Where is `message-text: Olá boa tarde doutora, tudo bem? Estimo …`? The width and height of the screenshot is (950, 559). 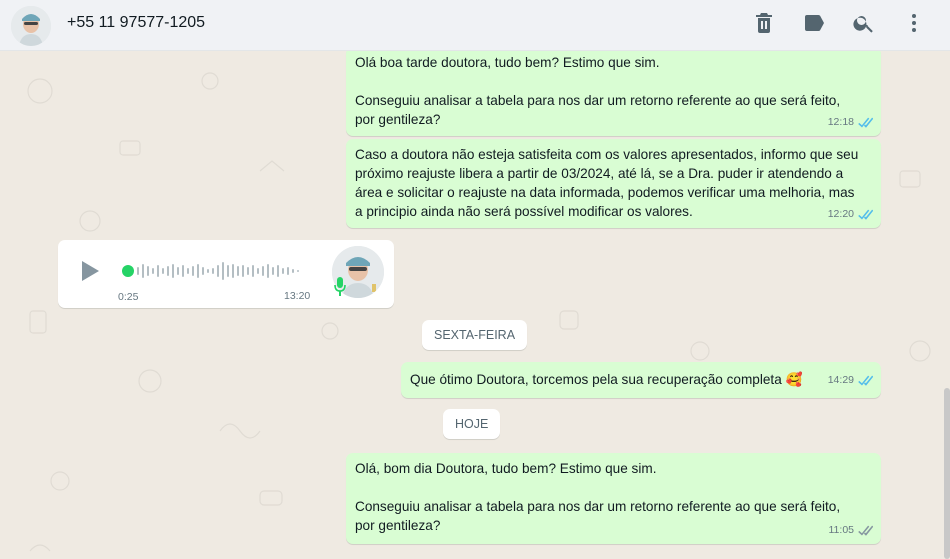 message-text: Olá boa tarde doutora, tudo bem? Estimo … is located at coordinates (598, 91).